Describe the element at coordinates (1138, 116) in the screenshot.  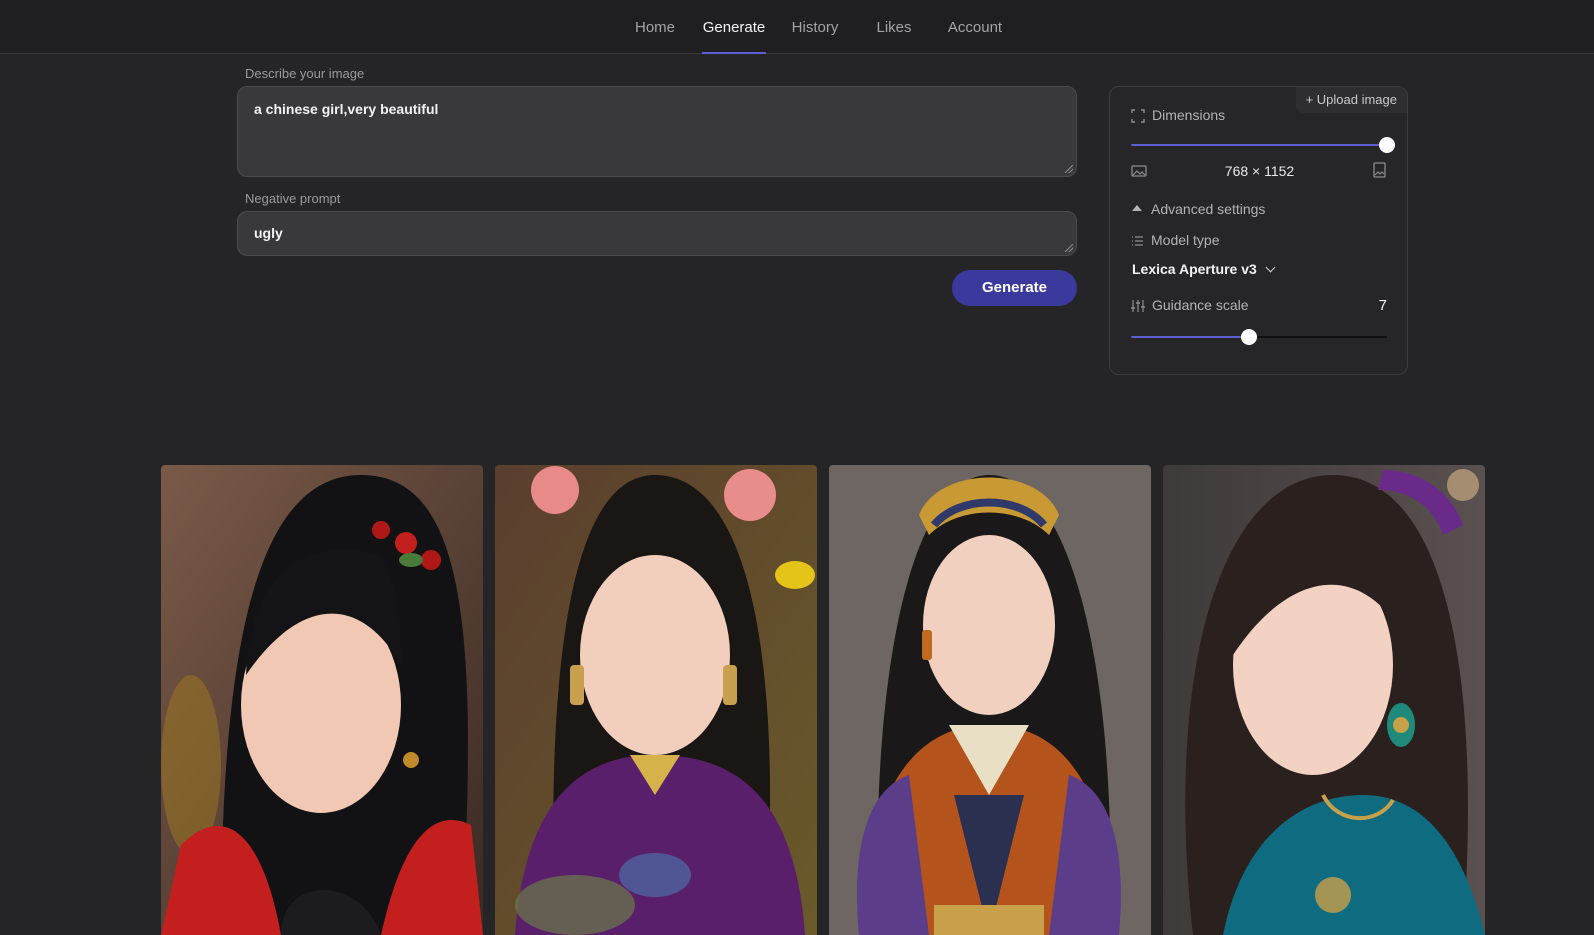
I see `expand-icon` at that location.